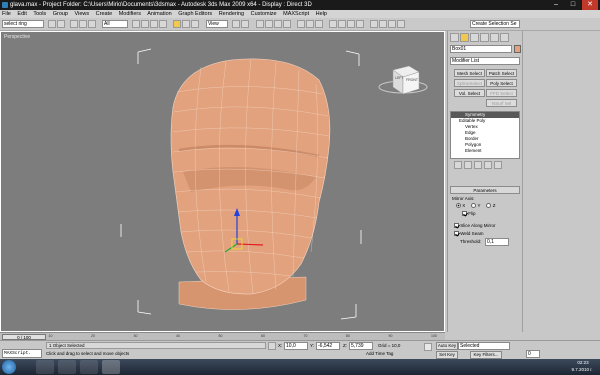 The height and width of the screenshot is (375, 600). I want to click on set-key-icon, so click(428, 347).